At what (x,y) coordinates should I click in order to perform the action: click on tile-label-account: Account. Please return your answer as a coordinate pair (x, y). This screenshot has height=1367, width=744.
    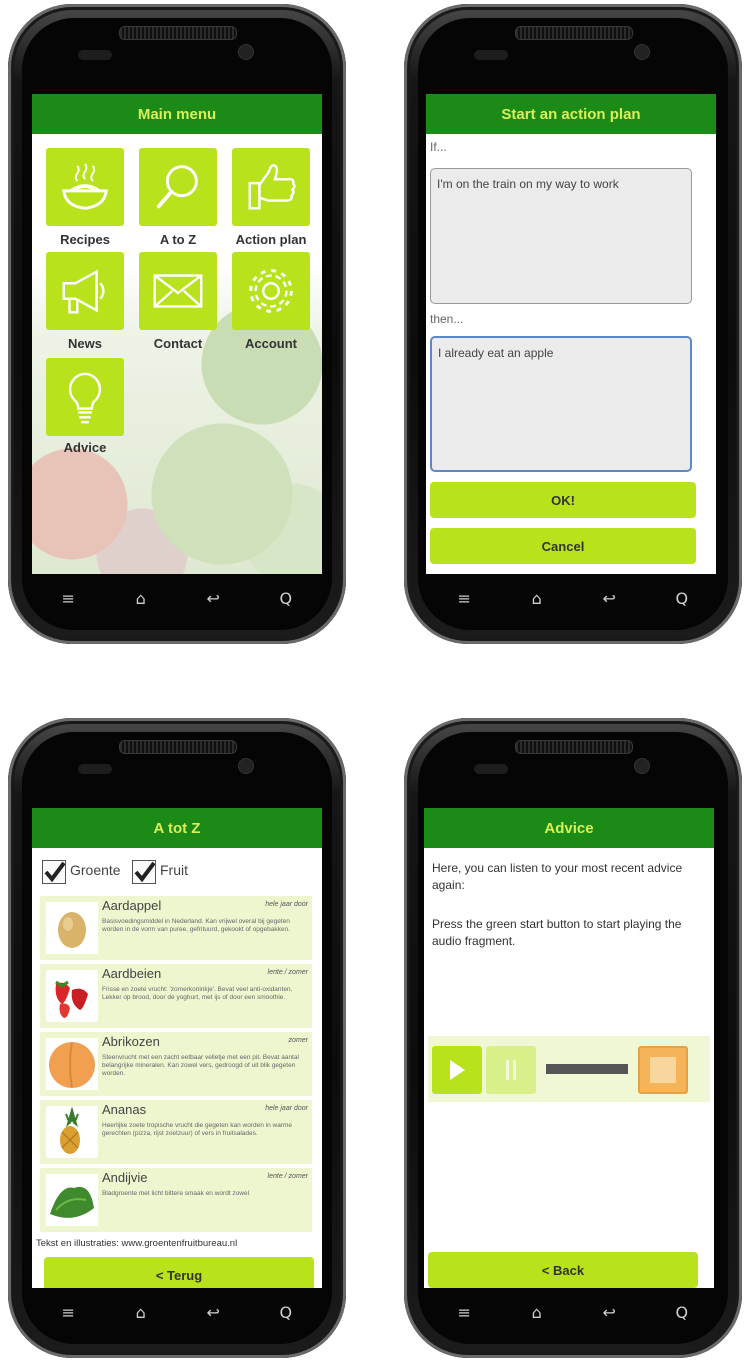
    Looking at the image, I should click on (271, 343).